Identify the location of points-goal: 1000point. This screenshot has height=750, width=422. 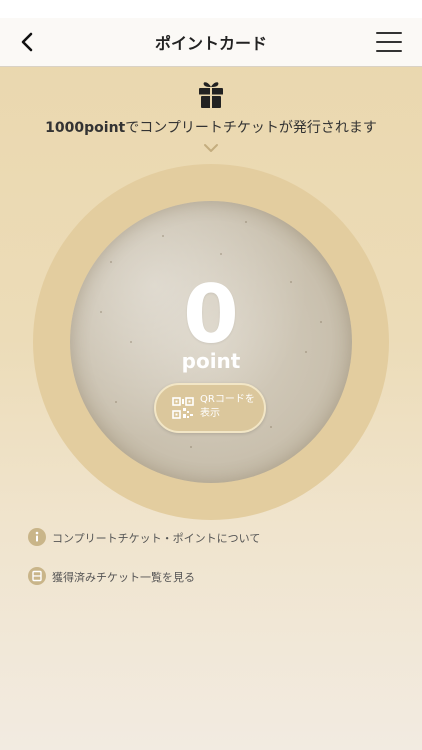
(85, 128).